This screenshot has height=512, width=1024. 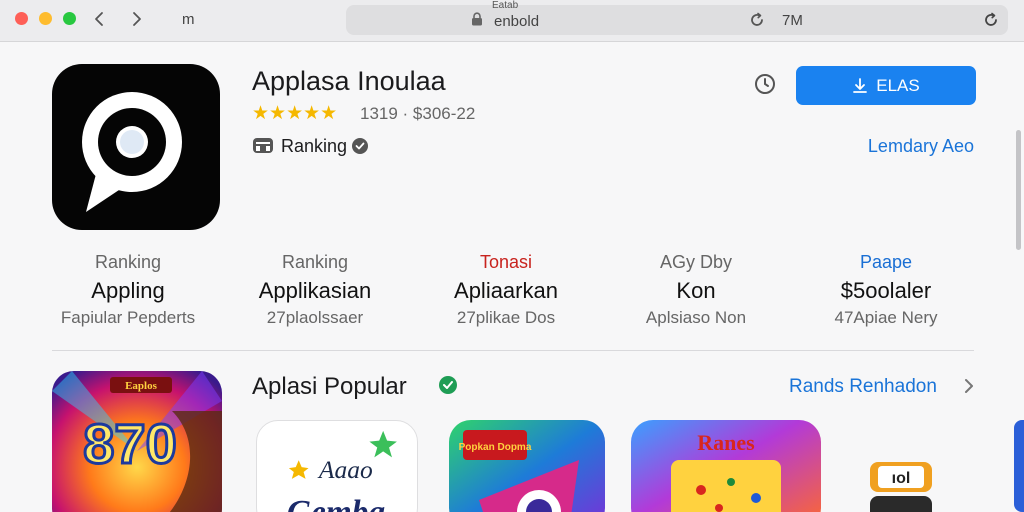 What do you see at coordinates (1018, 190) in the screenshot?
I see `scrollbar-thumb` at bounding box center [1018, 190].